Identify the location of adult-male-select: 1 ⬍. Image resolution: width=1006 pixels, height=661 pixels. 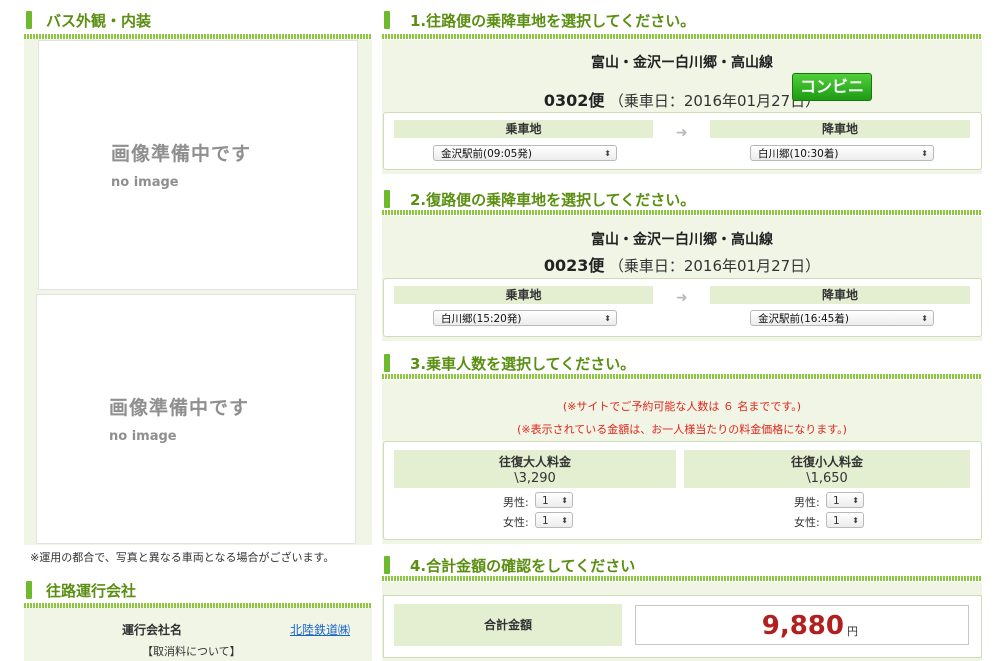
(554, 500).